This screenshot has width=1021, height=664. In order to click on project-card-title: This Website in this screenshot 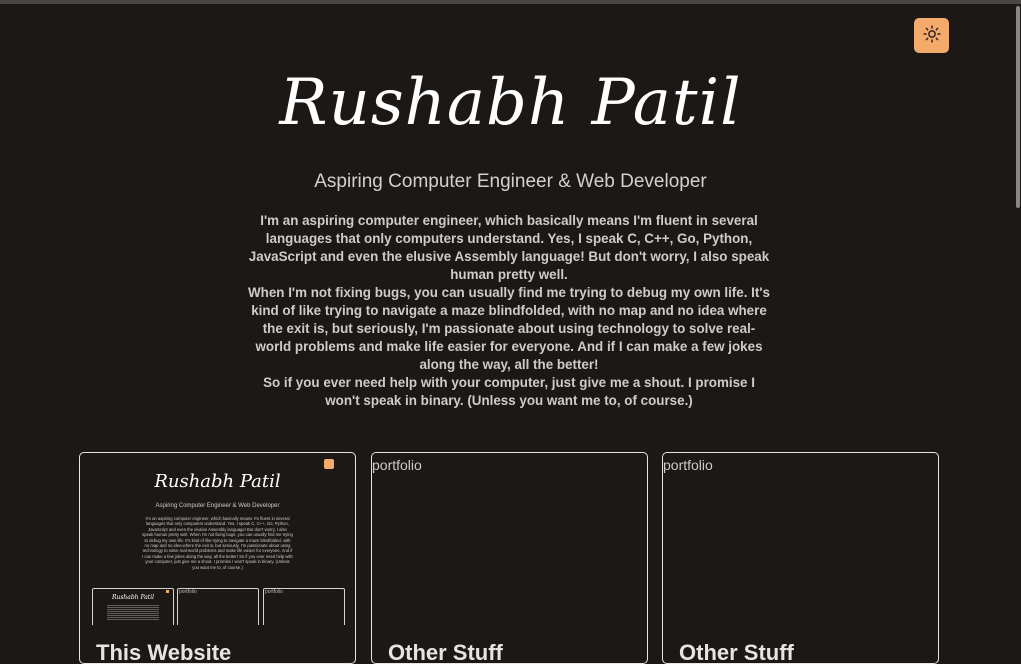, I will do `click(164, 652)`.